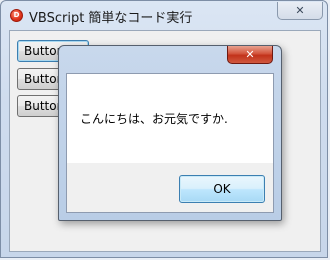  Describe the element at coordinates (222, 189) in the screenshot. I see `ok-button: OK` at that location.